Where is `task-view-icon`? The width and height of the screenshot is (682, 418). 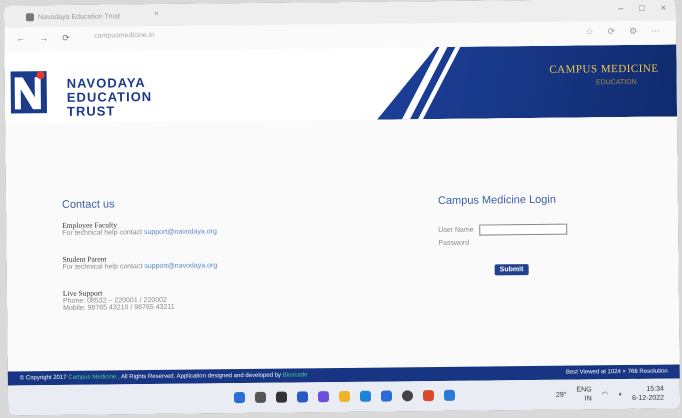
task-view-icon is located at coordinates (281, 397).